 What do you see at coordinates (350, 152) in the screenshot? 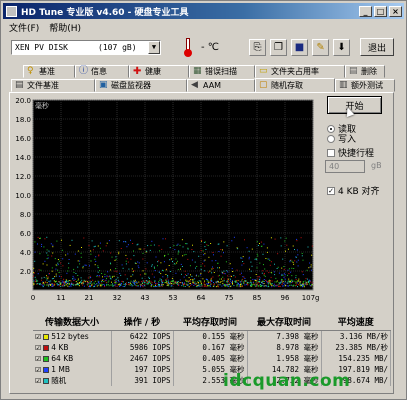
I see `quick-stroke-option: 快捷行程` at bounding box center [350, 152].